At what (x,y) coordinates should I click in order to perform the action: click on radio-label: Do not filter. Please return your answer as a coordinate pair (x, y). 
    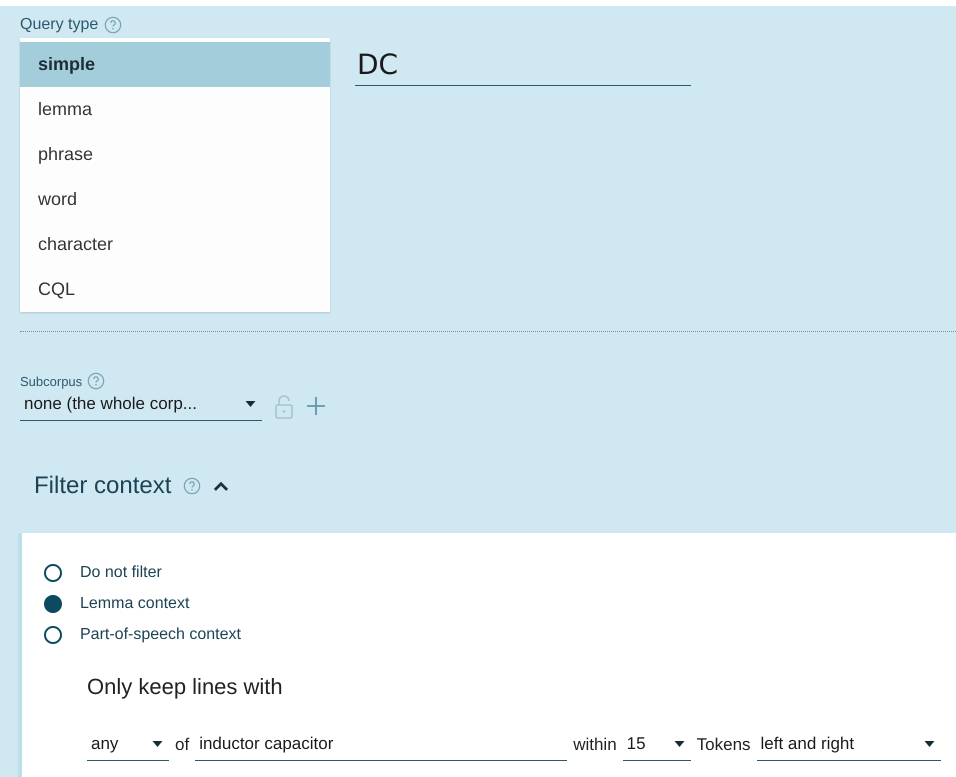
    Looking at the image, I should click on (121, 573).